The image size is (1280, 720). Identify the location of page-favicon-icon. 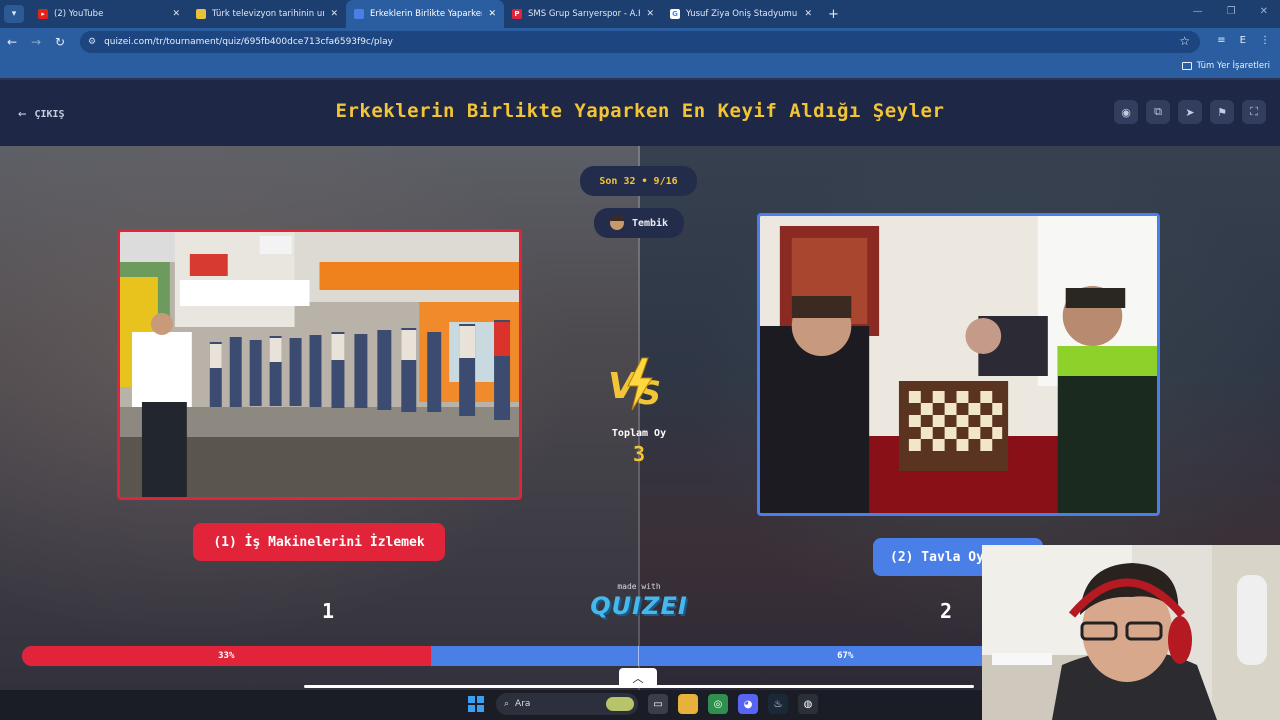
(201, 14).